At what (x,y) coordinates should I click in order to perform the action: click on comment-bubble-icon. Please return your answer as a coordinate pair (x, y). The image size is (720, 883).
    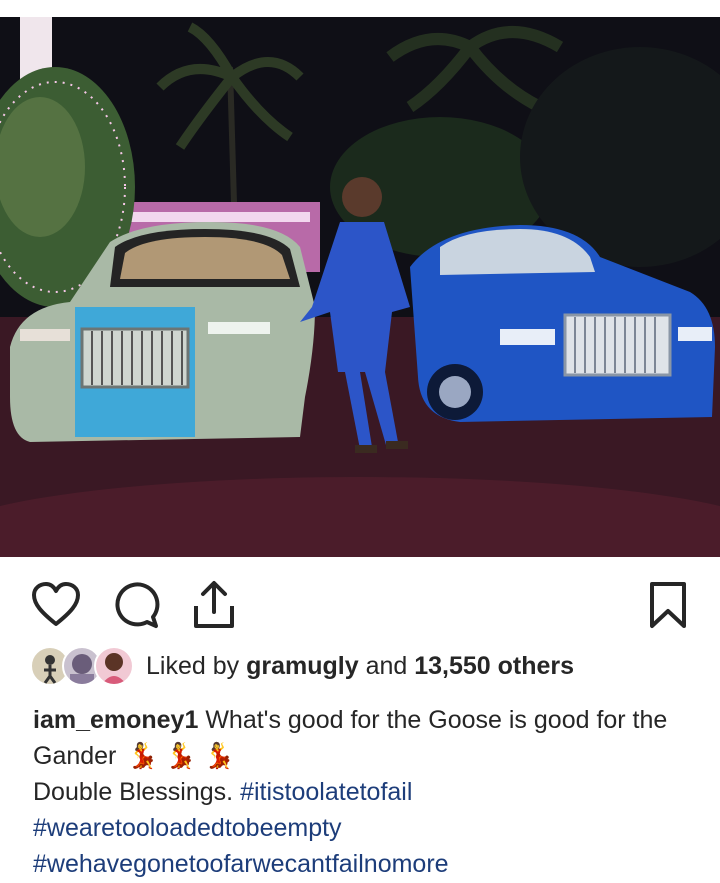
    Looking at the image, I should click on (136, 605).